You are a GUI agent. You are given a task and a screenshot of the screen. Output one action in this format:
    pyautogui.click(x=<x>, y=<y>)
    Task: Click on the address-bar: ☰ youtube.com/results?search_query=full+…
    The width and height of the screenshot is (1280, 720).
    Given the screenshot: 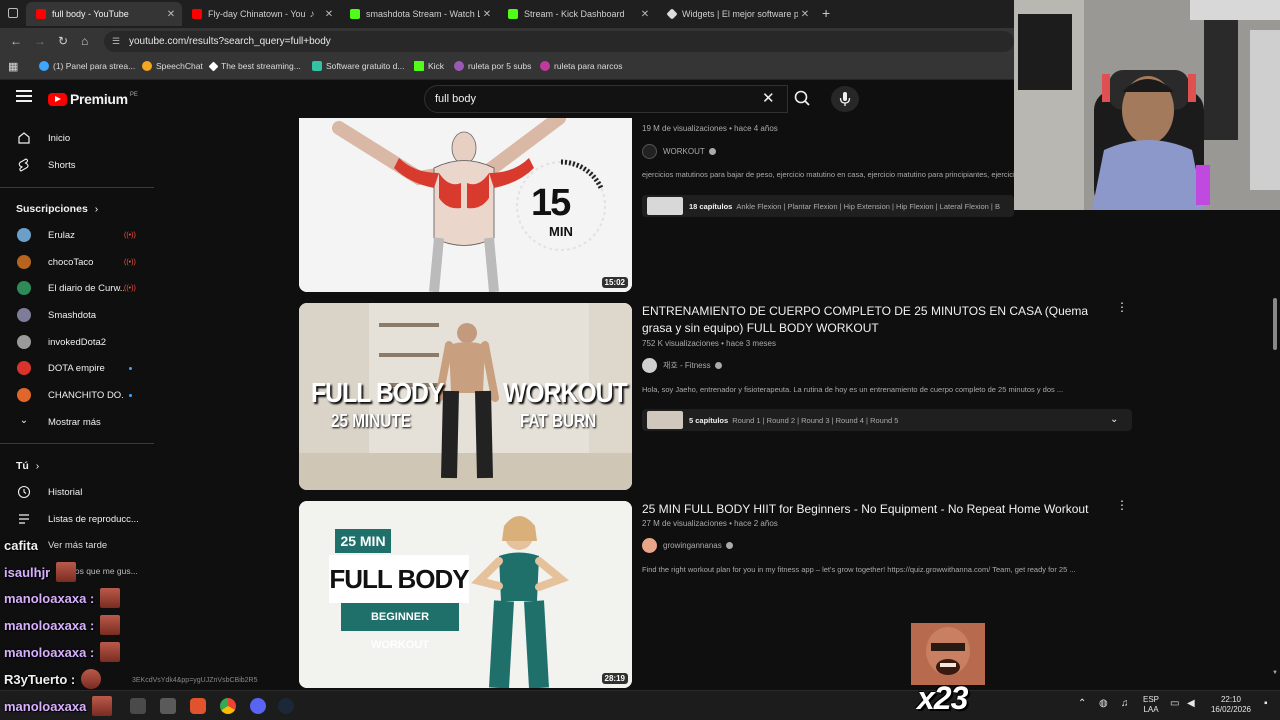 What is the action you would take?
    pyautogui.click(x=559, y=41)
    